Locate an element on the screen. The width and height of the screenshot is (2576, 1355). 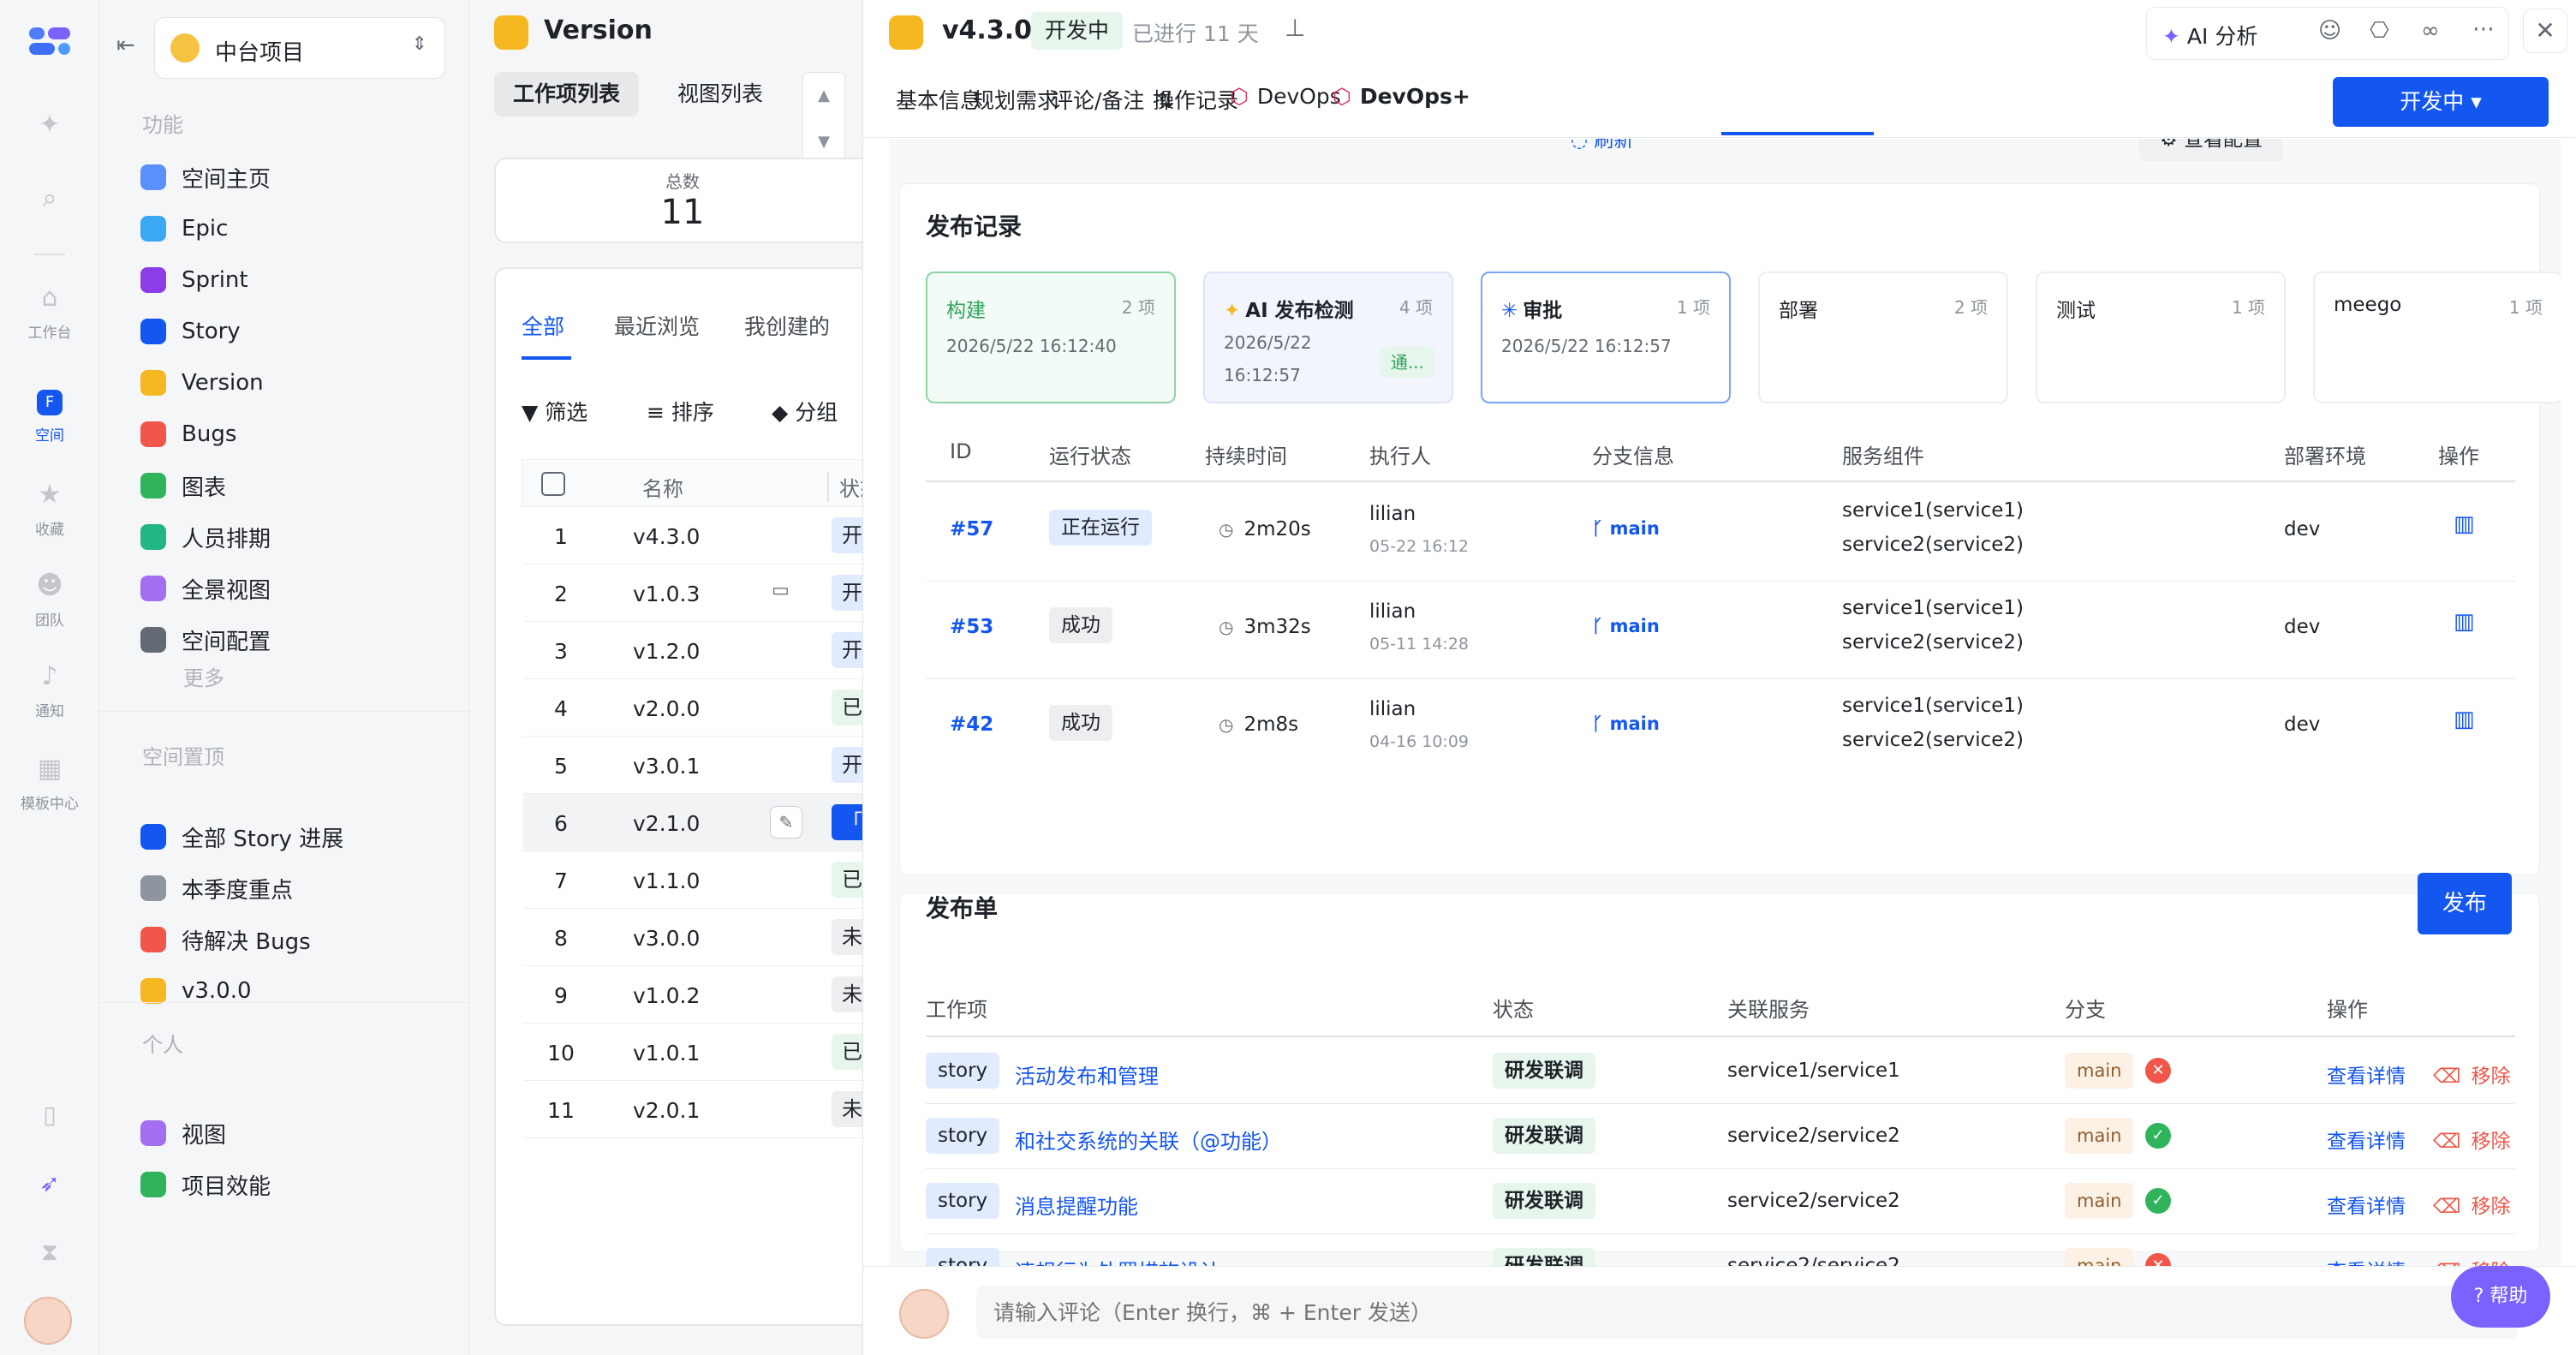
comment-icon: ▭ is located at coordinates (781, 590).